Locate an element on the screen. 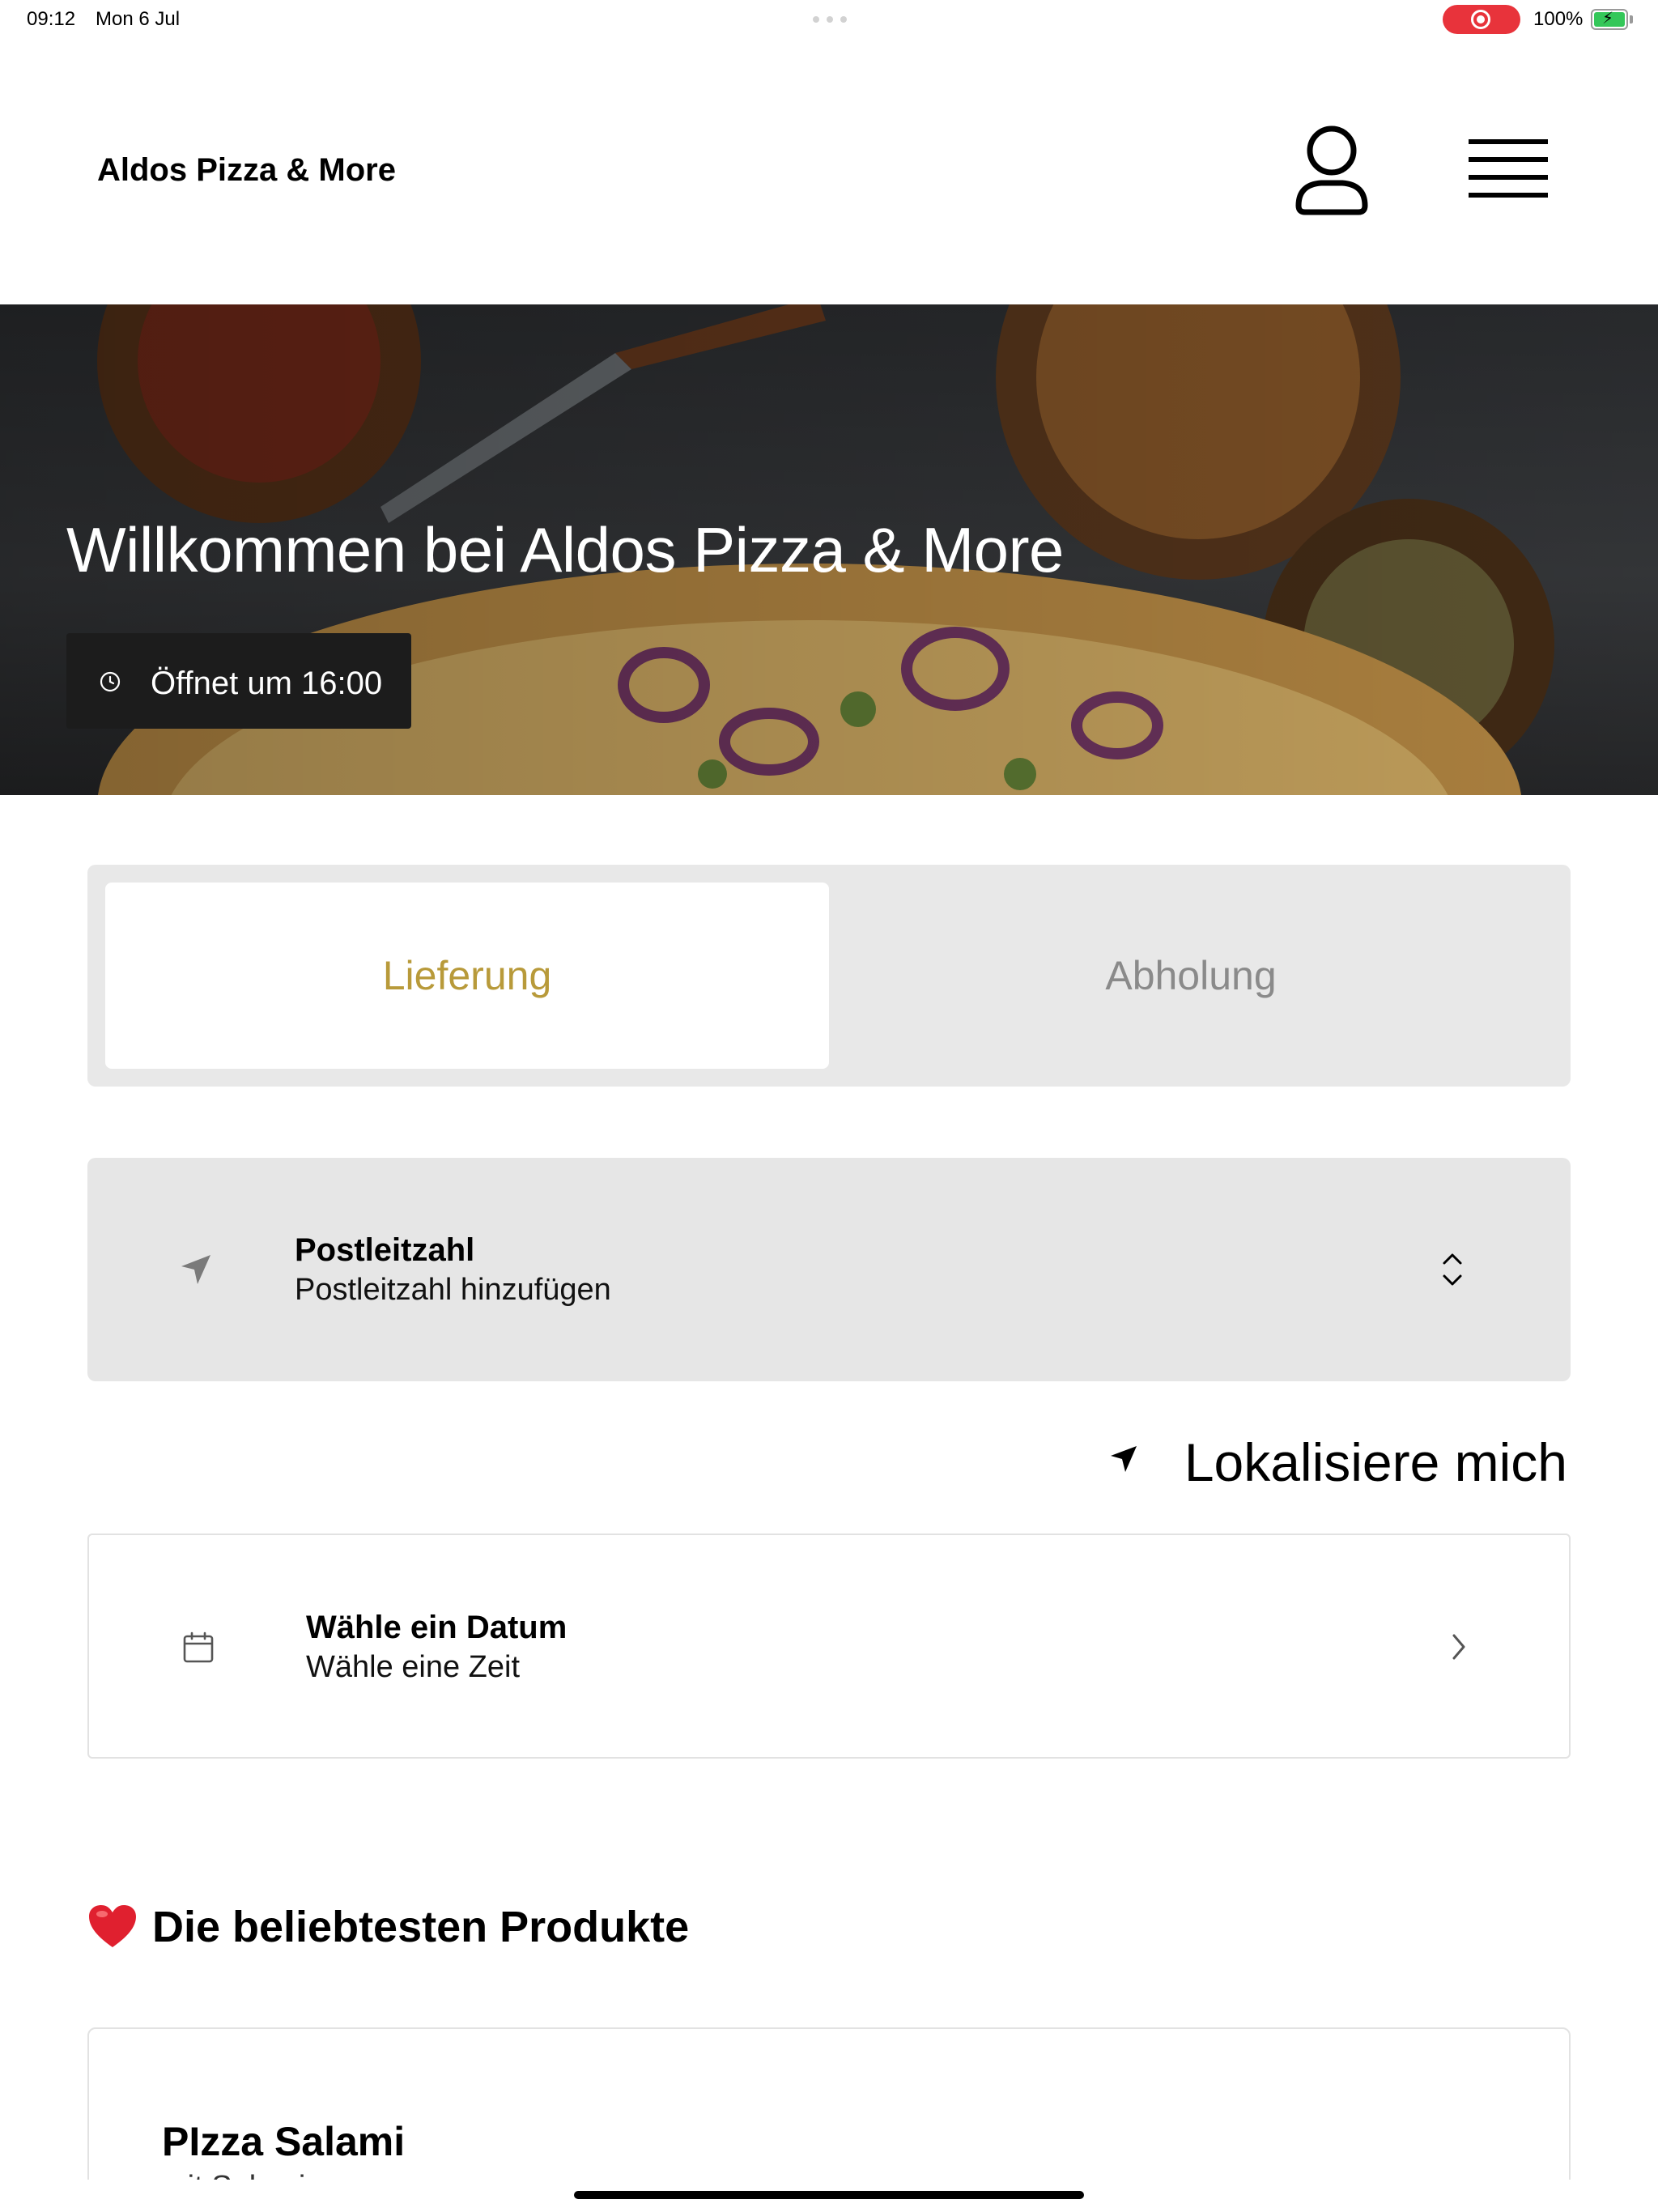 The width and height of the screenshot is (1658, 2212). screen-recording-icon is located at coordinates (1481, 19).